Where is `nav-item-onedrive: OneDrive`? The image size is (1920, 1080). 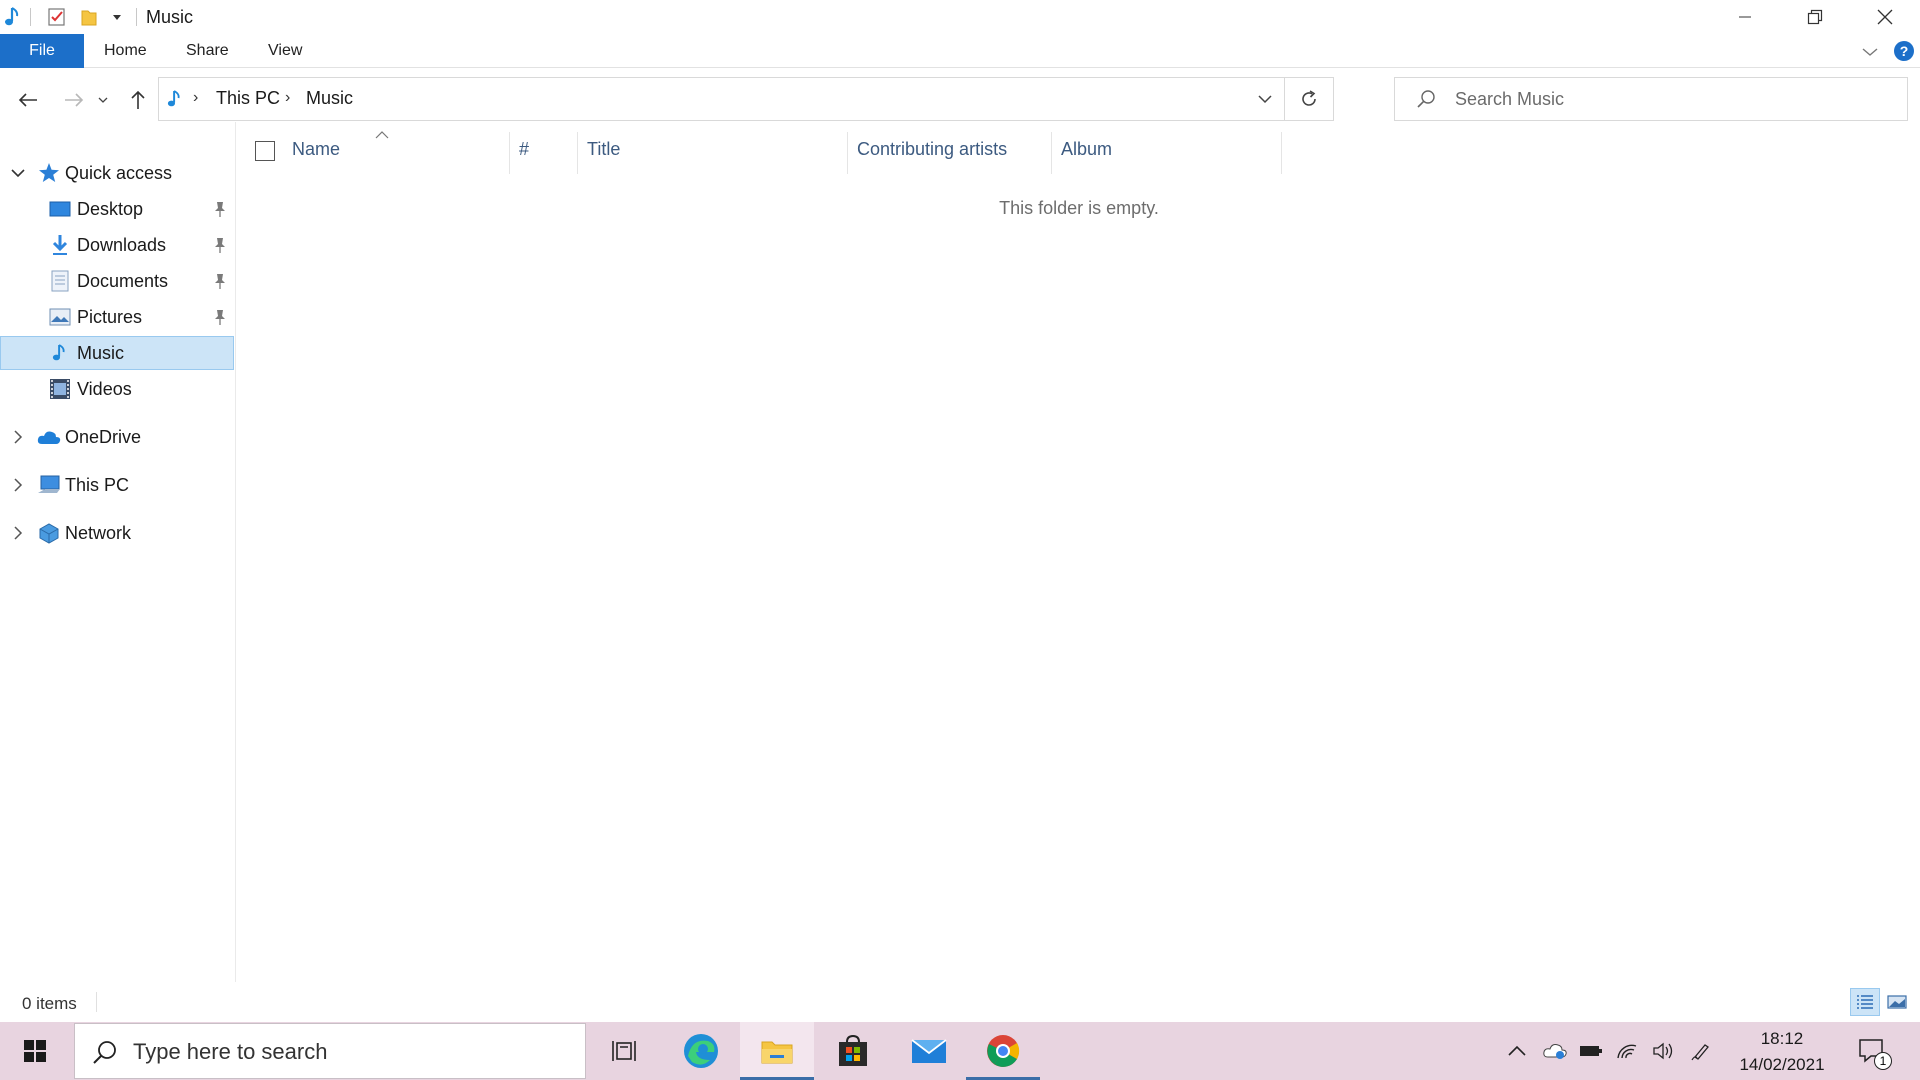
nav-item-onedrive: OneDrive is located at coordinates (117, 437).